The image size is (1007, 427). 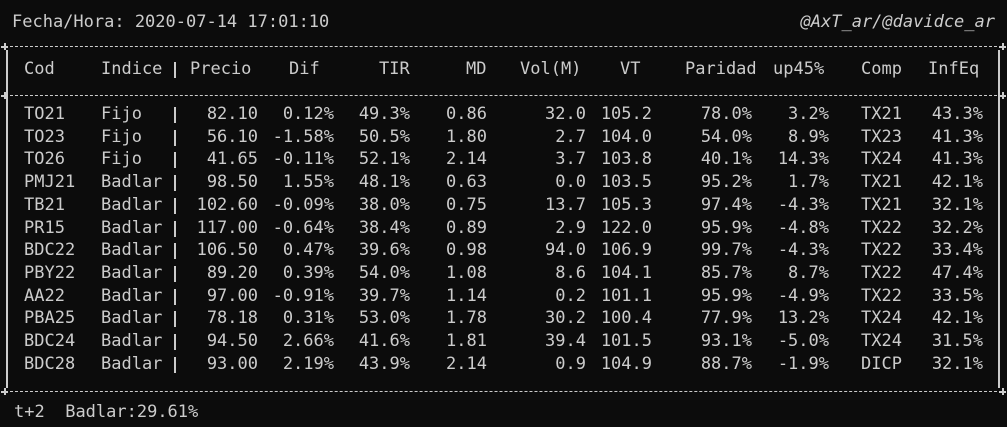 What do you see at coordinates (626, 114) in the screenshot?
I see `cell-vt: 105.2` at bounding box center [626, 114].